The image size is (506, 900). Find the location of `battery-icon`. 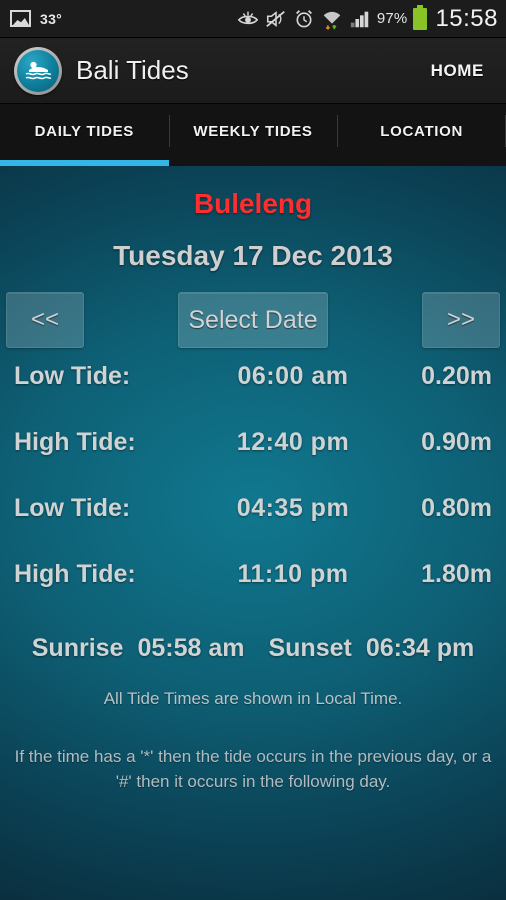

battery-icon is located at coordinates (420, 17).